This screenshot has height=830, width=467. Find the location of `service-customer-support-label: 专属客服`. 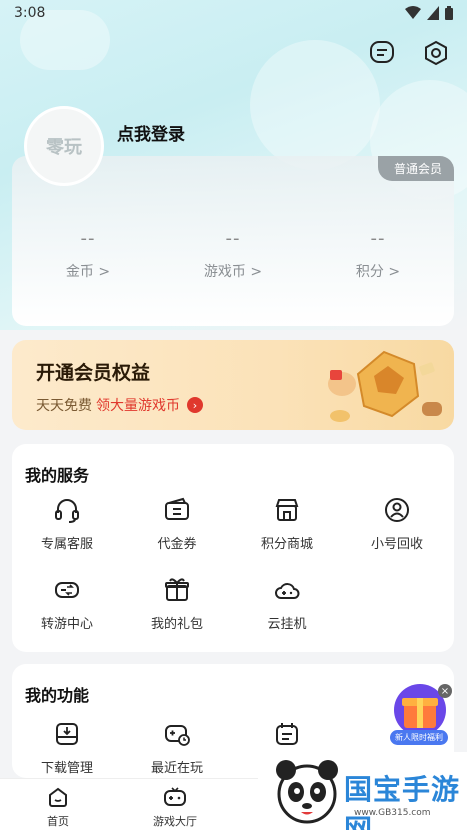

service-customer-support-label: 专属客服 is located at coordinates (66, 544).